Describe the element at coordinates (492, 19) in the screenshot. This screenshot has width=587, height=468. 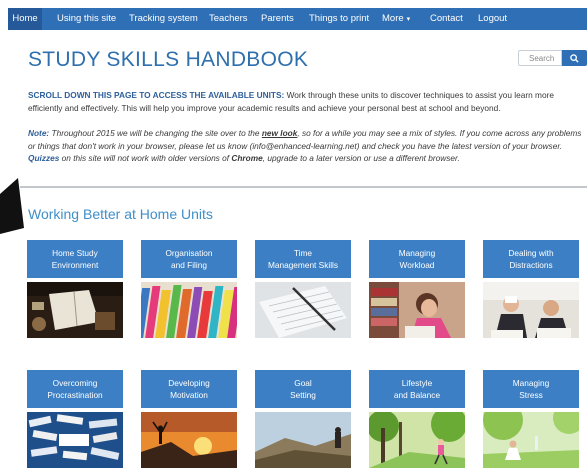
I see `nav-logout: Logout` at that location.